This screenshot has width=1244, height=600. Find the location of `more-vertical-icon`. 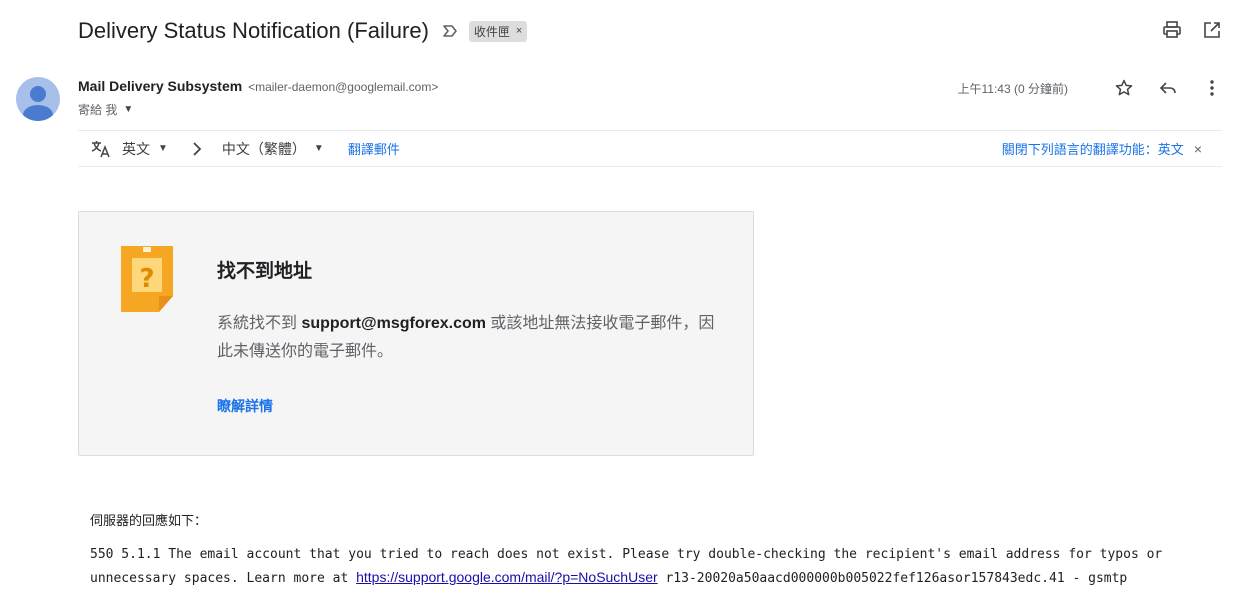

more-vertical-icon is located at coordinates (1212, 88).